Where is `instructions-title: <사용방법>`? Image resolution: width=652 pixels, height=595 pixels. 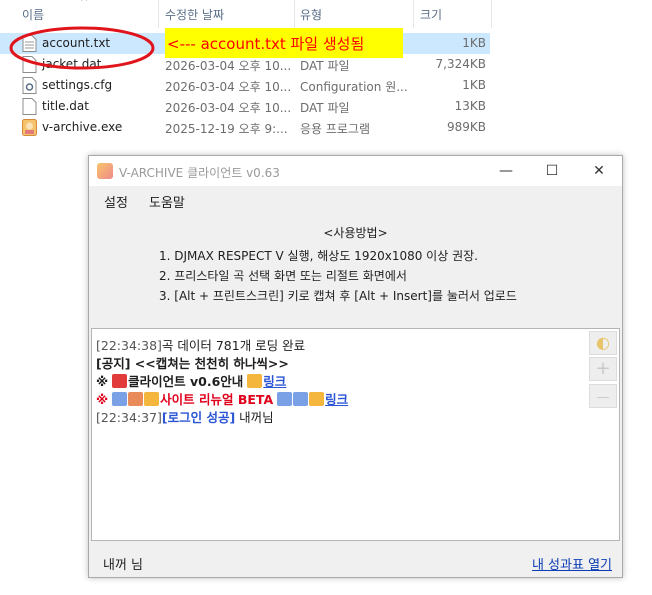 instructions-title: <사용방법> is located at coordinates (355, 233).